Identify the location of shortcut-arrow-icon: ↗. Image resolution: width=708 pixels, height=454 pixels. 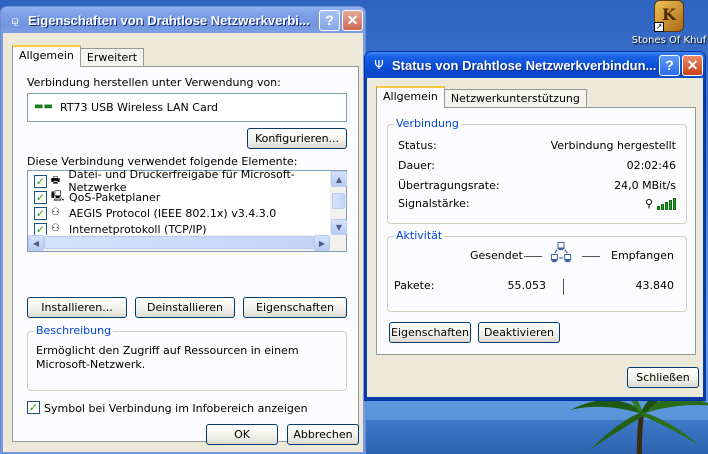
(659, 27).